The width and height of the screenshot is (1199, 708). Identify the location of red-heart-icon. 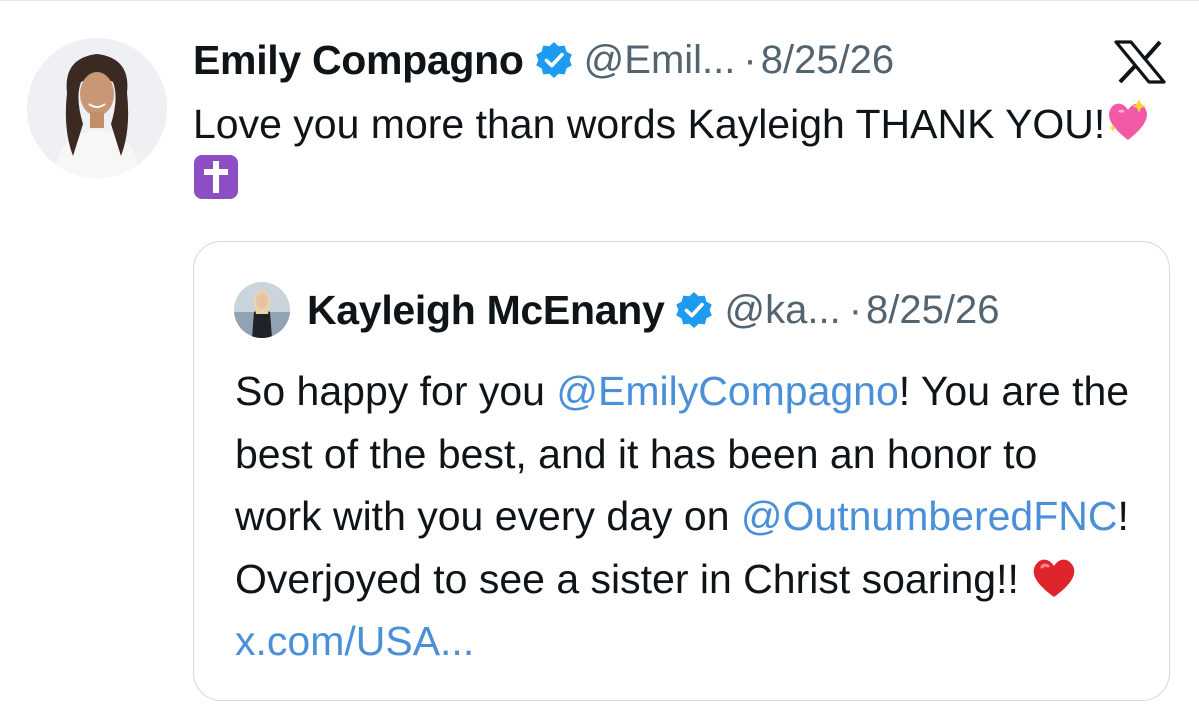
(1054, 577).